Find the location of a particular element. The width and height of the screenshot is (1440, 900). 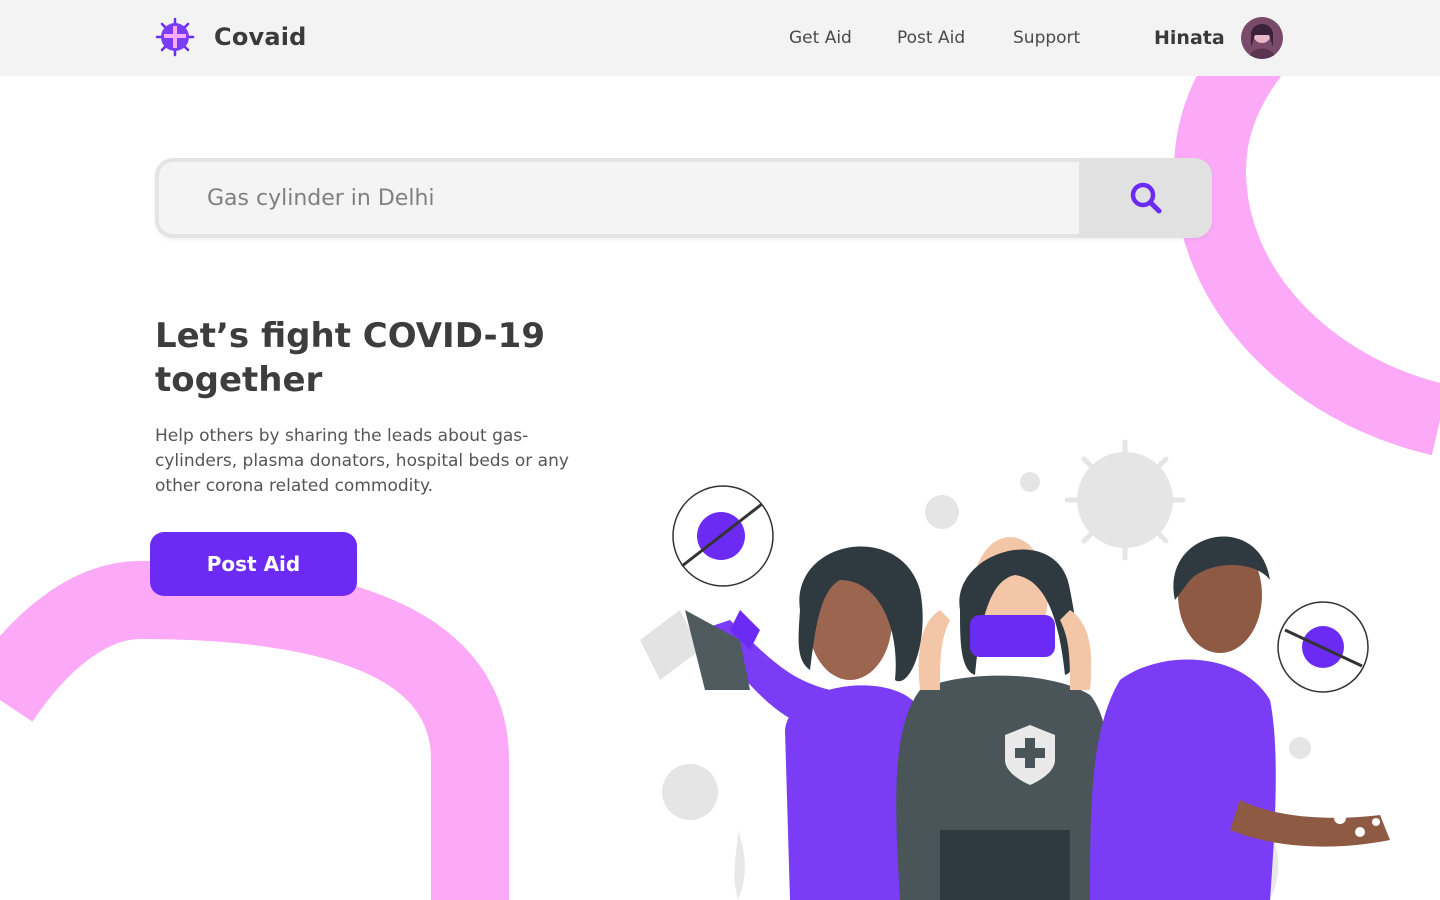

brand-name: Covaid is located at coordinates (260, 37).